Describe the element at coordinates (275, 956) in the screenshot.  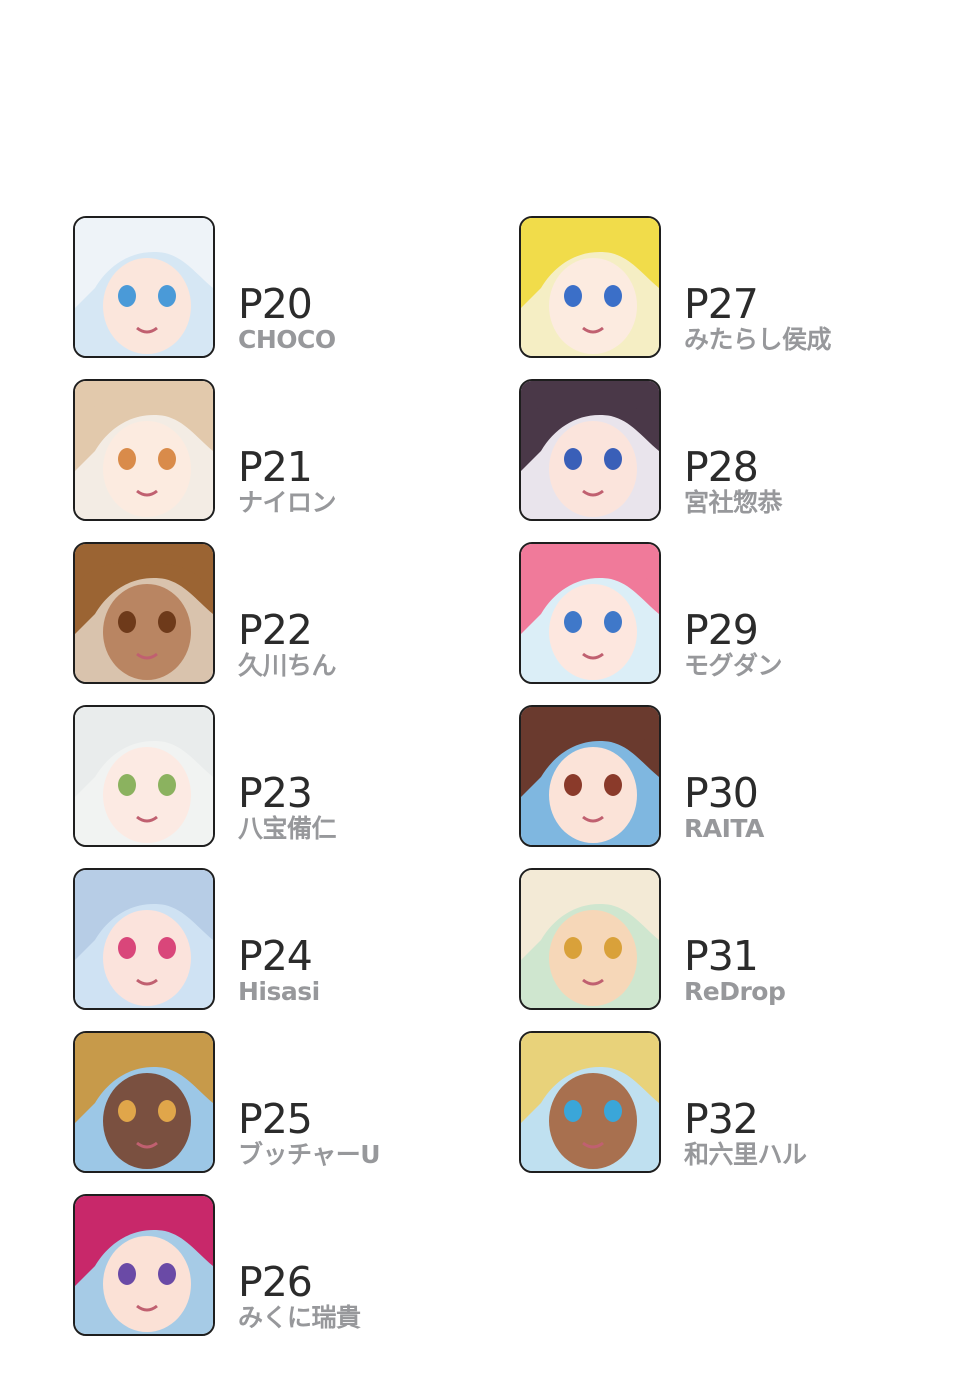
I see `page-number: P24` at that location.